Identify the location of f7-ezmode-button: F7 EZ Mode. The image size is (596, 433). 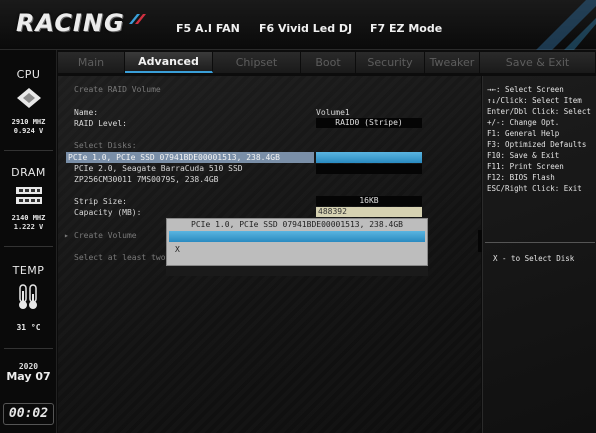
(406, 28).